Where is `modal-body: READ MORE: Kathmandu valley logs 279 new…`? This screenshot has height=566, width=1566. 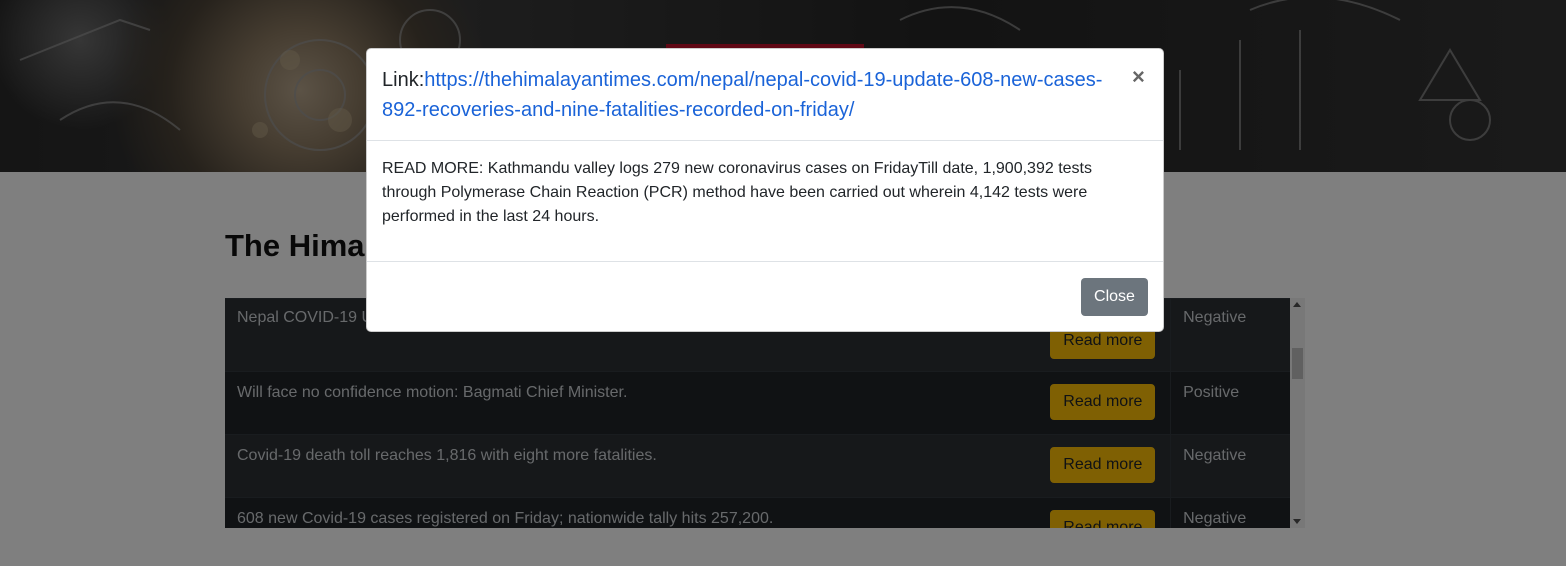
modal-body: READ MORE: Kathmandu valley logs 279 new… is located at coordinates (765, 201).